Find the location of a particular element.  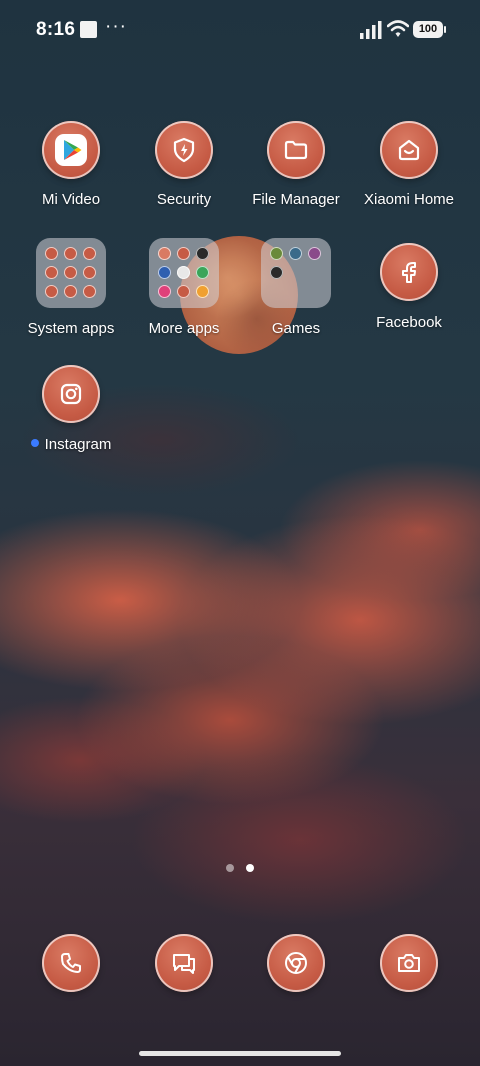

phone-icon is located at coordinates (71, 963).